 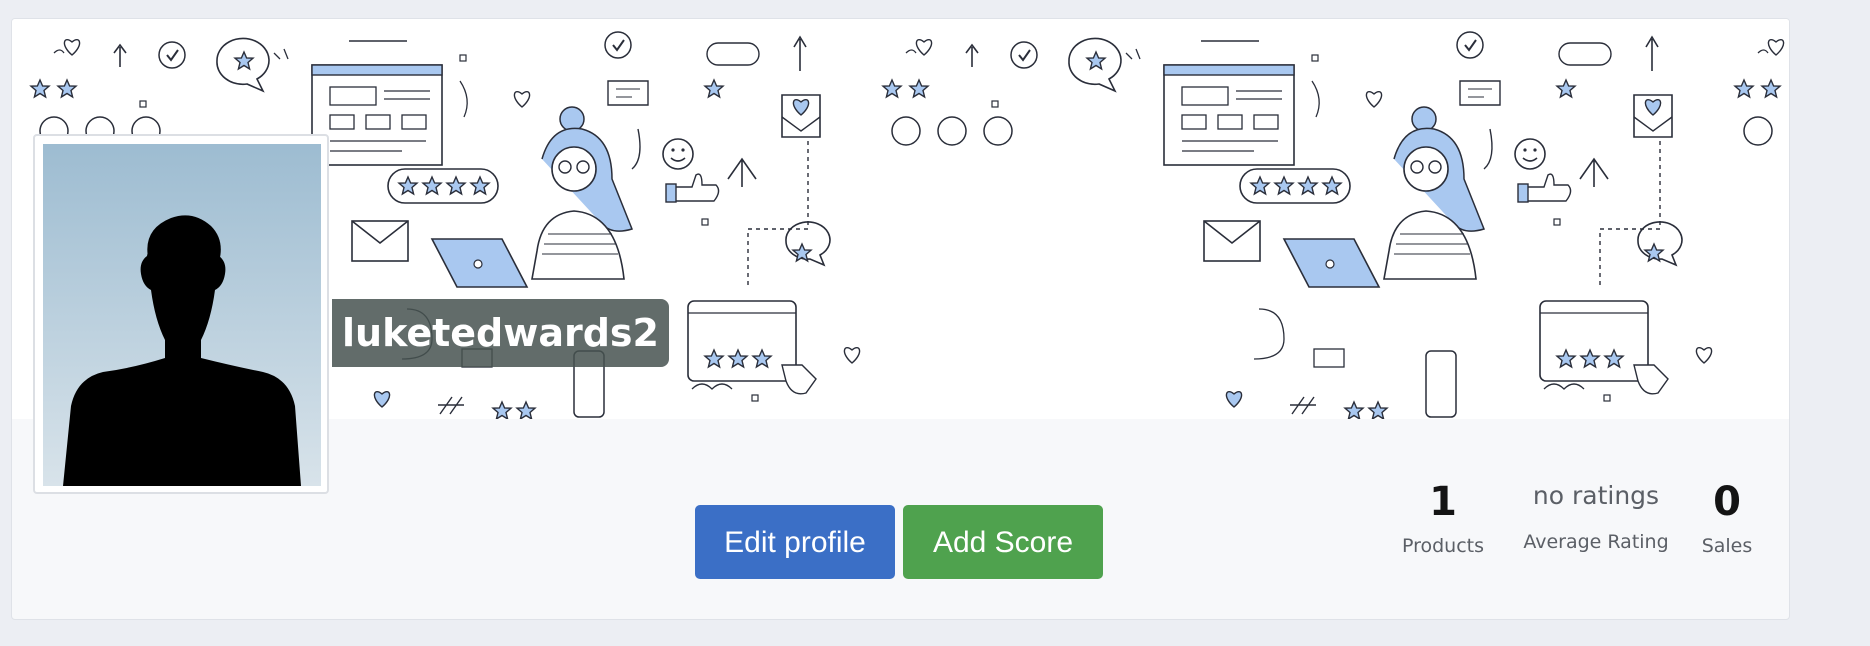 I want to click on add-score-button: Add Score, so click(x=1003, y=542).